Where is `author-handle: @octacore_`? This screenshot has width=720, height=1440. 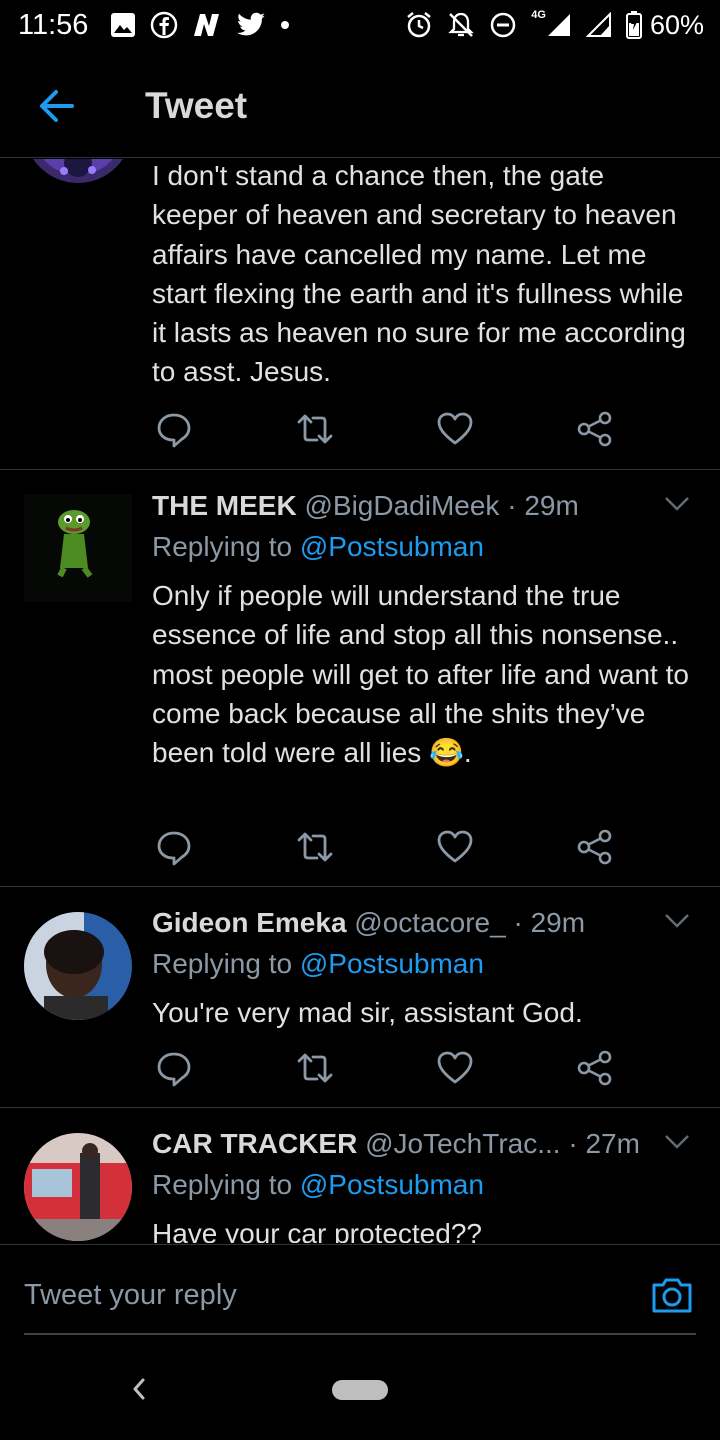 author-handle: @octacore_ is located at coordinates (429, 922).